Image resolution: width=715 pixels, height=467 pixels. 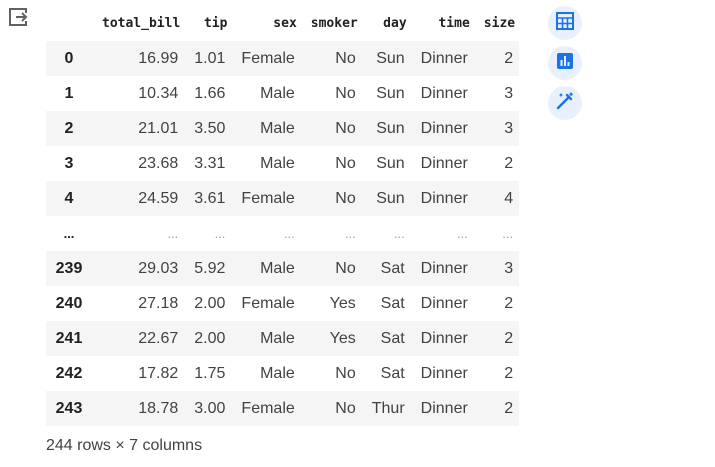 What do you see at coordinates (158, 93) in the screenshot?
I see `table-cell: 10.34` at bounding box center [158, 93].